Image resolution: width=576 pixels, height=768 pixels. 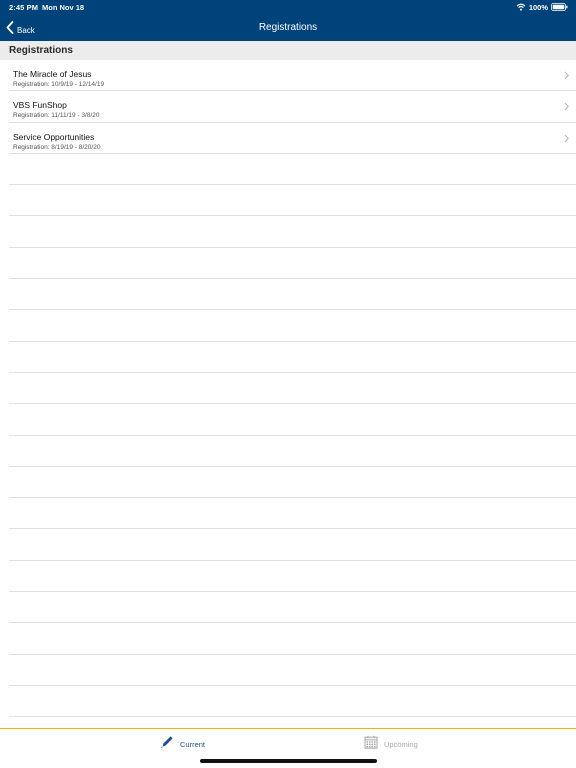 What do you see at coordinates (538, 7) in the screenshot?
I see `battery-percent: 100%` at bounding box center [538, 7].